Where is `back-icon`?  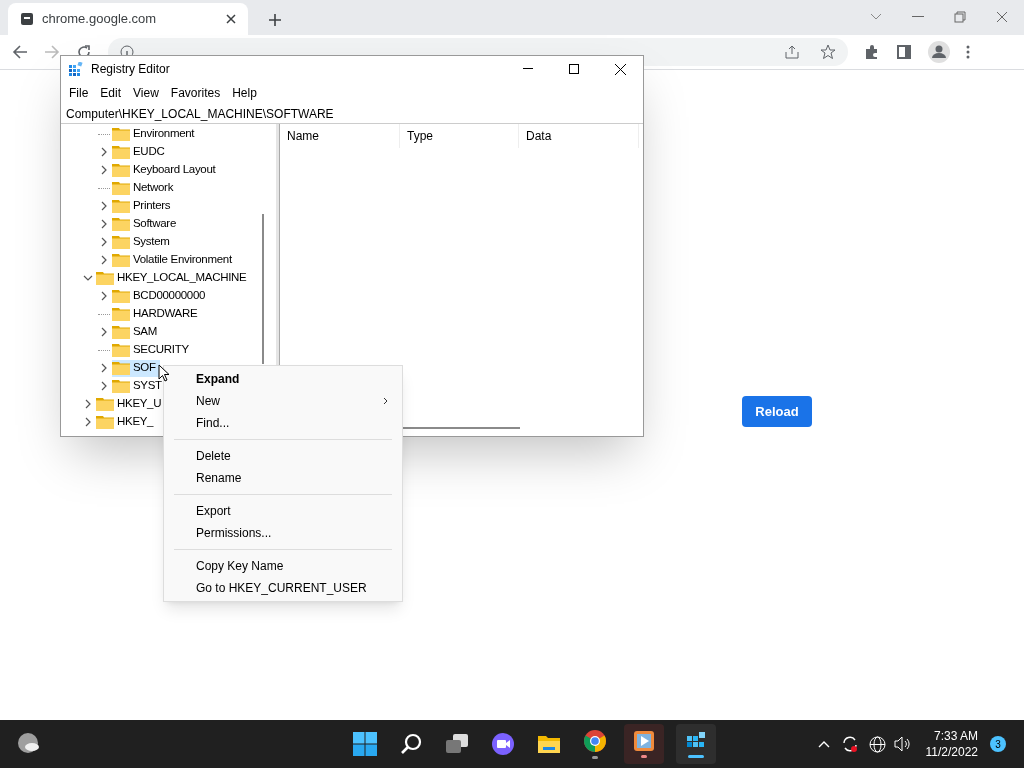 back-icon is located at coordinates (20, 52).